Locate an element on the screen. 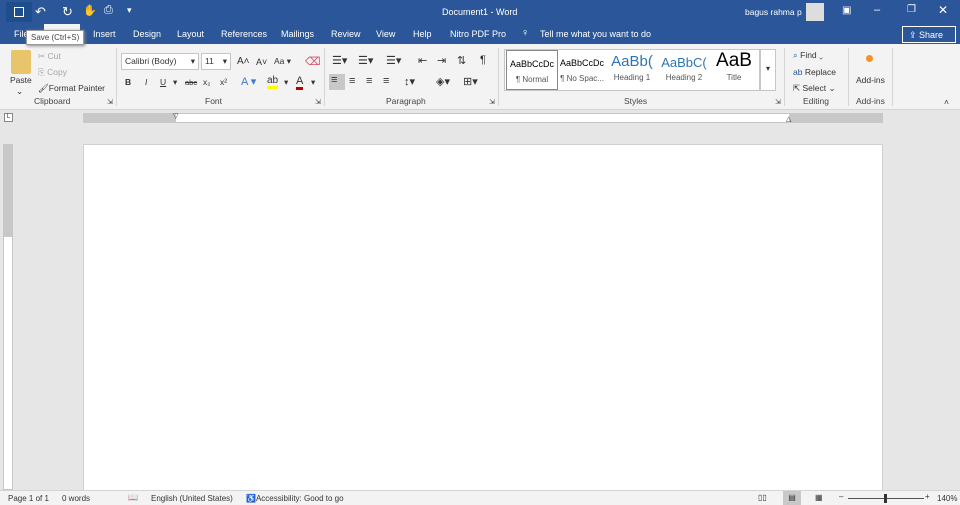 The image size is (960, 505). paste-button: Paste is located at coordinates (21, 80).